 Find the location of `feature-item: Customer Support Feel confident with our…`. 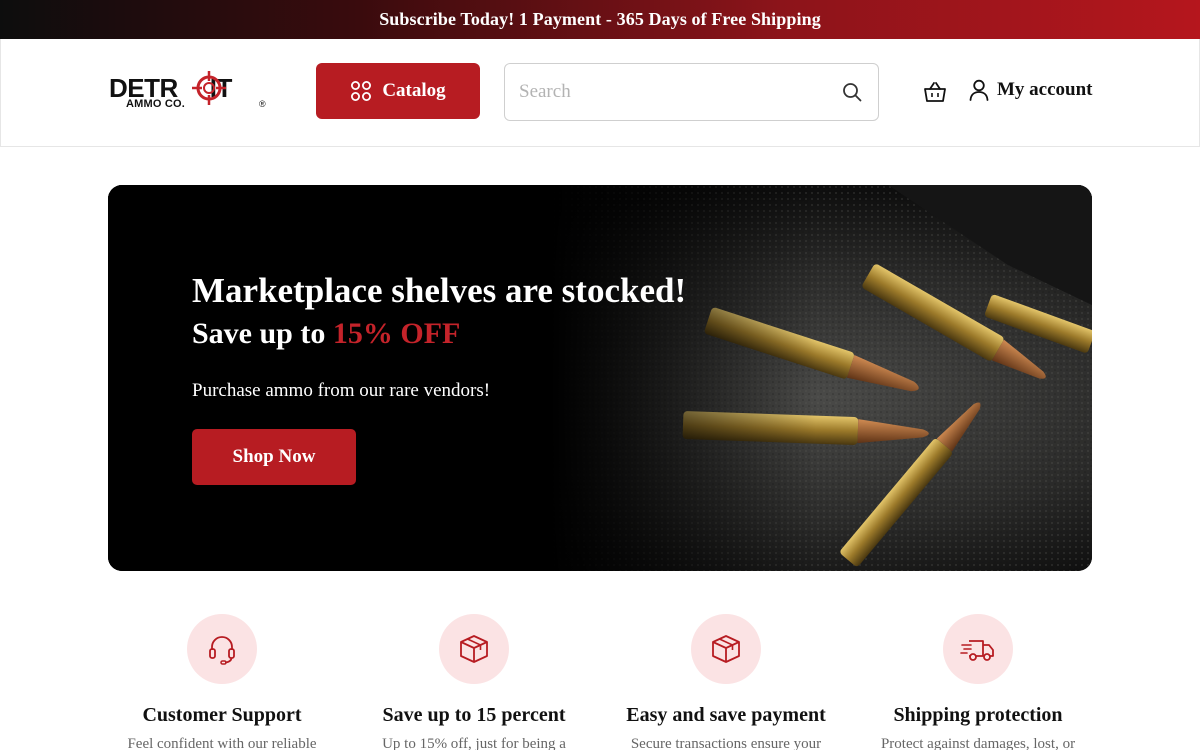

feature-item: Customer Support Feel confident with our… is located at coordinates (222, 681).